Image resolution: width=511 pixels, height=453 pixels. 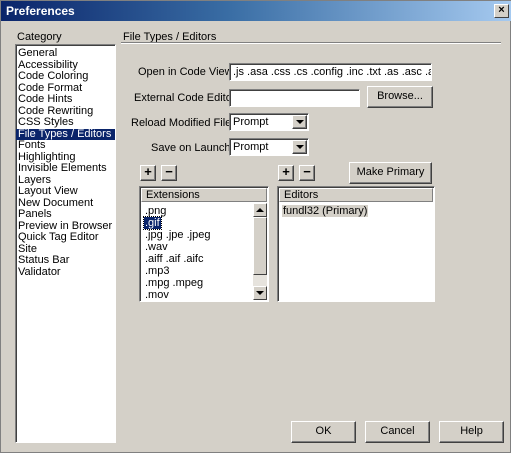 I want to click on category-item: Layers, so click(x=65, y=181).